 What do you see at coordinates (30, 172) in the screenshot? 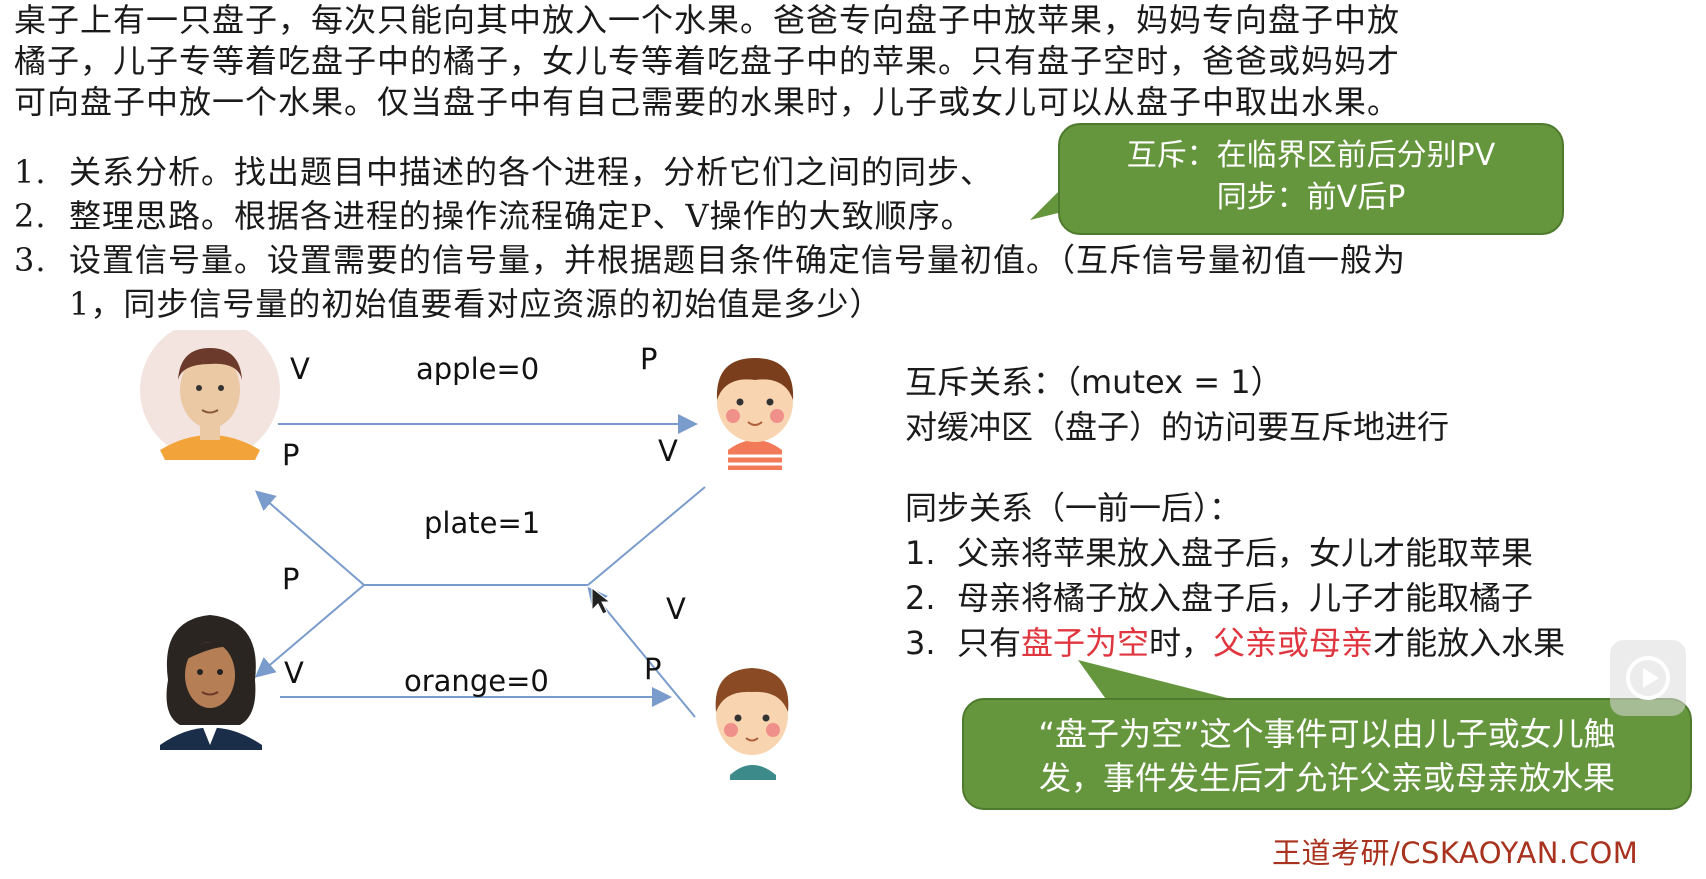
I see `step-number: 1.` at bounding box center [30, 172].